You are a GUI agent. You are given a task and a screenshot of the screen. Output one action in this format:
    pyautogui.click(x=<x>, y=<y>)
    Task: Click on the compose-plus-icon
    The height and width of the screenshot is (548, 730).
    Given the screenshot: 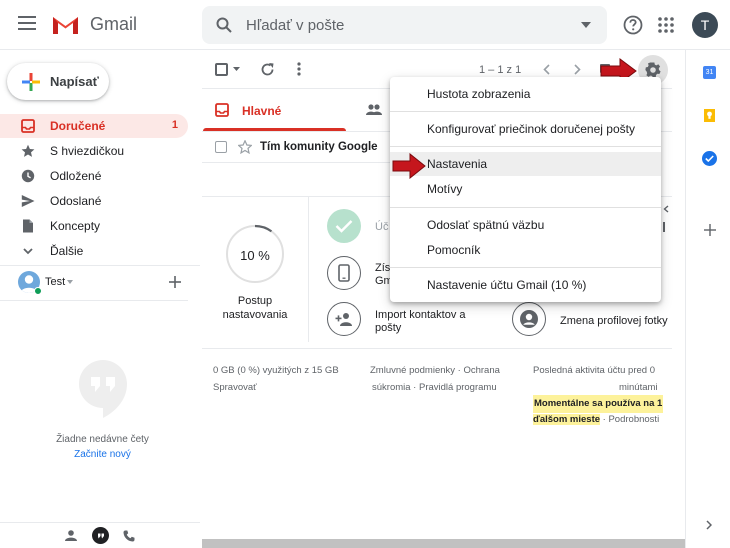 What is the action you would take?
    pyautogui.click(x=31, y=82)
    